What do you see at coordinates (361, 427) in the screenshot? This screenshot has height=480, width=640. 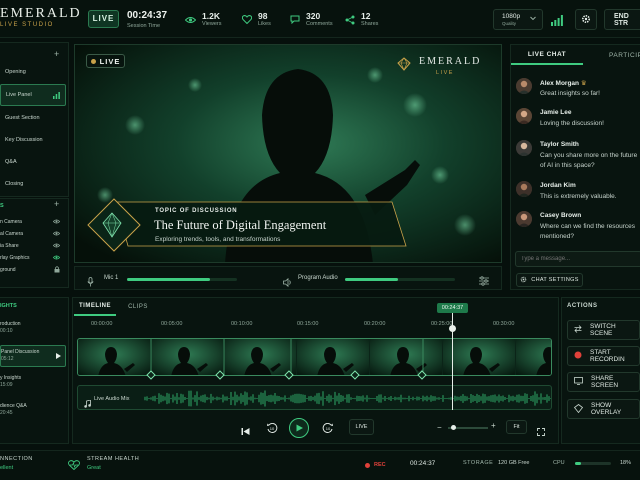 I see `go-live-button: LIVE` at bounding box center [361, 427].